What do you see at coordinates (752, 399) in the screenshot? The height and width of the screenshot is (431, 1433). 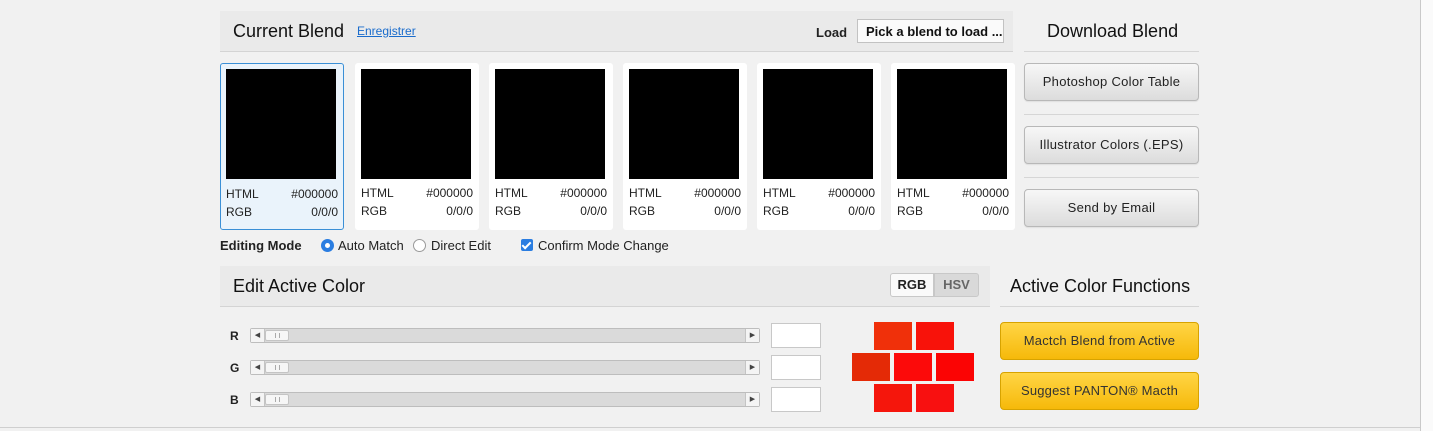 I see `blue-slider-right-arrow-icon: ▶` at bounding box center [752, 399].